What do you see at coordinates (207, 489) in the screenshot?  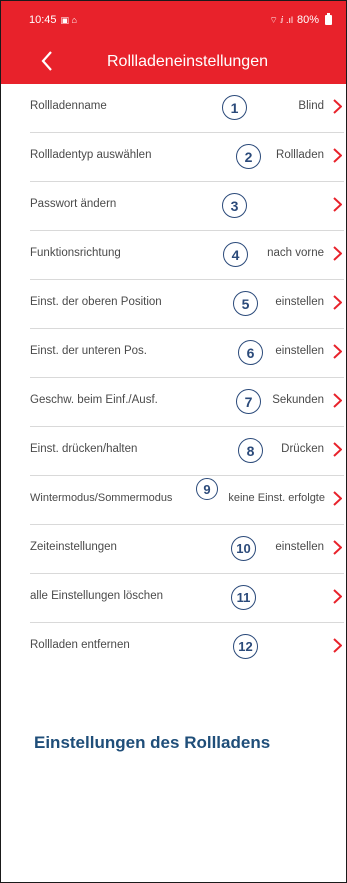 I see `callout-badge: 9` at bounding box center [207, 489].